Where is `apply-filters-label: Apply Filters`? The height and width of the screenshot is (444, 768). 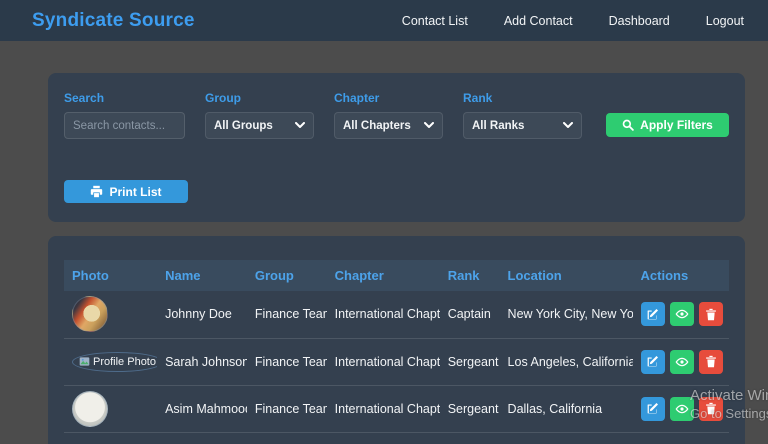
apply-filters-label: Apply Filters is located at coordinates (676, 125).